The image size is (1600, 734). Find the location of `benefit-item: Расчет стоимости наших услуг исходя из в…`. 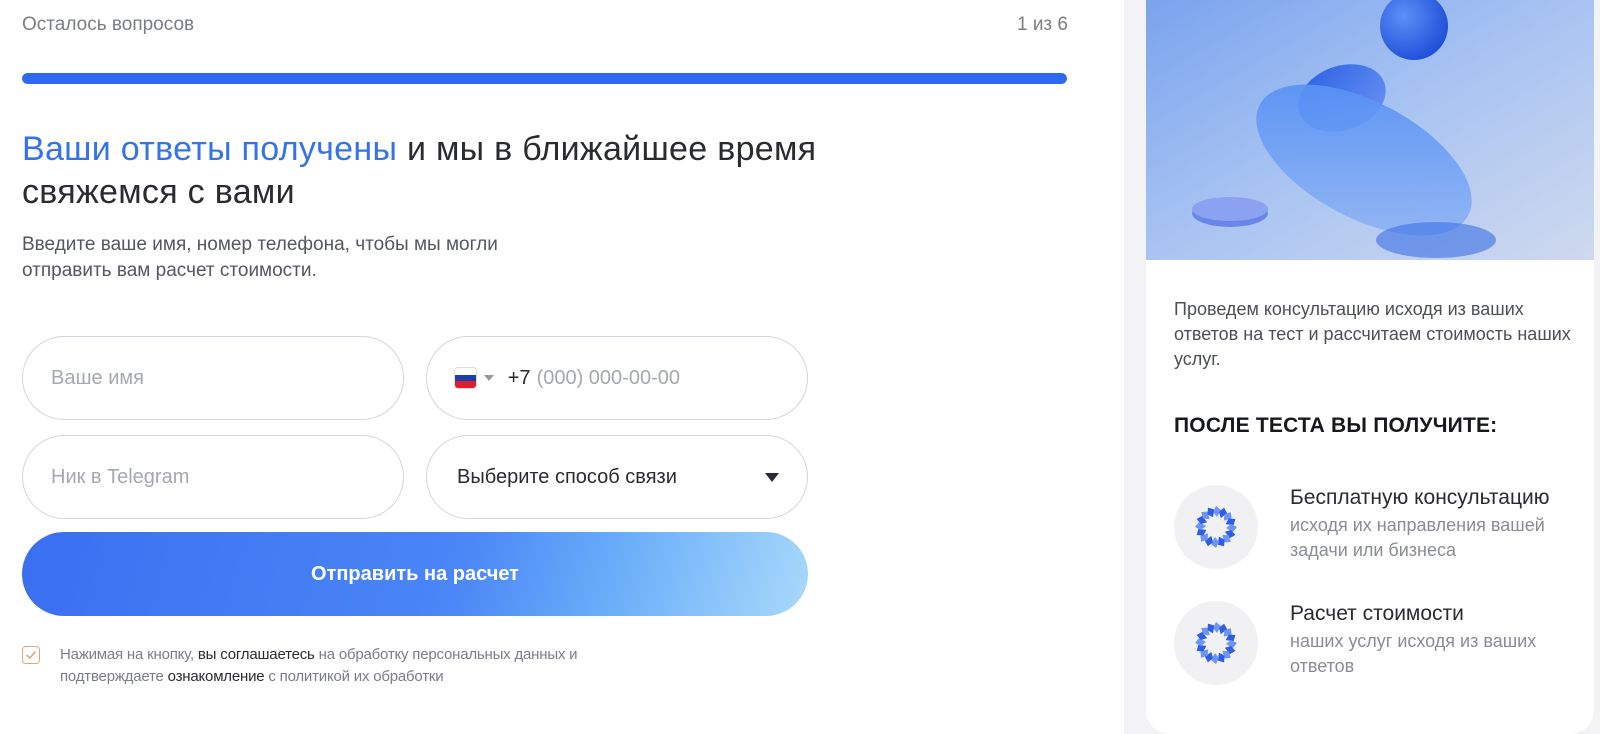

benefit-item: Расчет стоимости наших услуг исходя из в… is located at coordinates (1379, 643).